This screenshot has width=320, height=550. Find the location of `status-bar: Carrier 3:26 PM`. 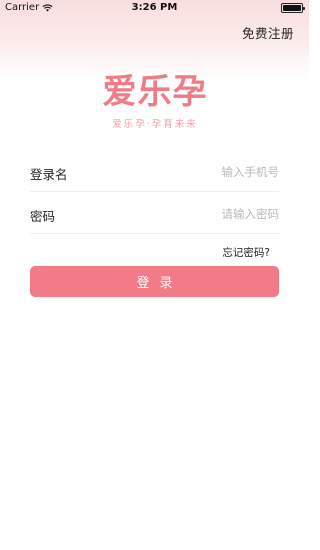

status-bar: Carrier 3:26 PM is located at coordinates (154, 8).